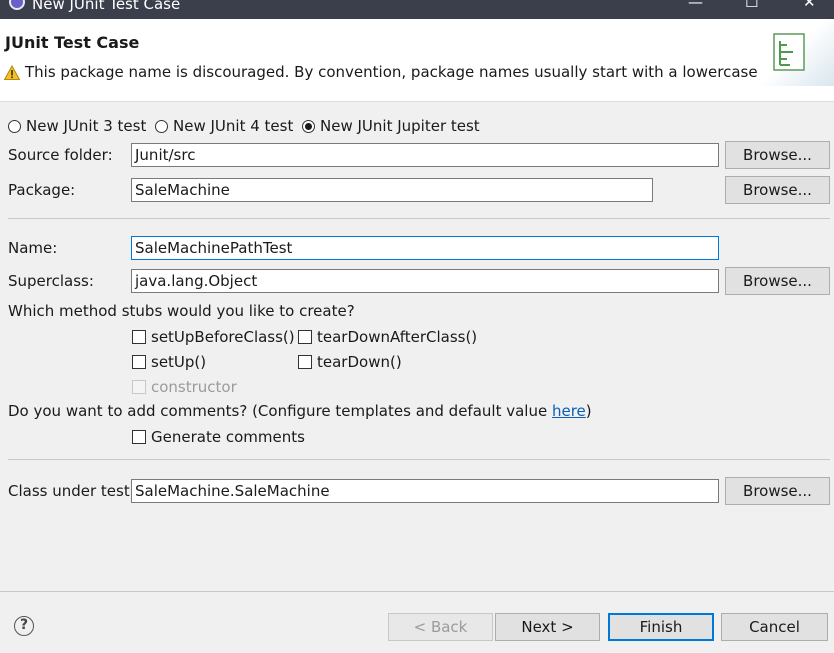 The width and height of the screenshot is (834, 653). Describe the element at coordinates (24, 626) in the screenshot. I see `help-icon: ?` at that location.